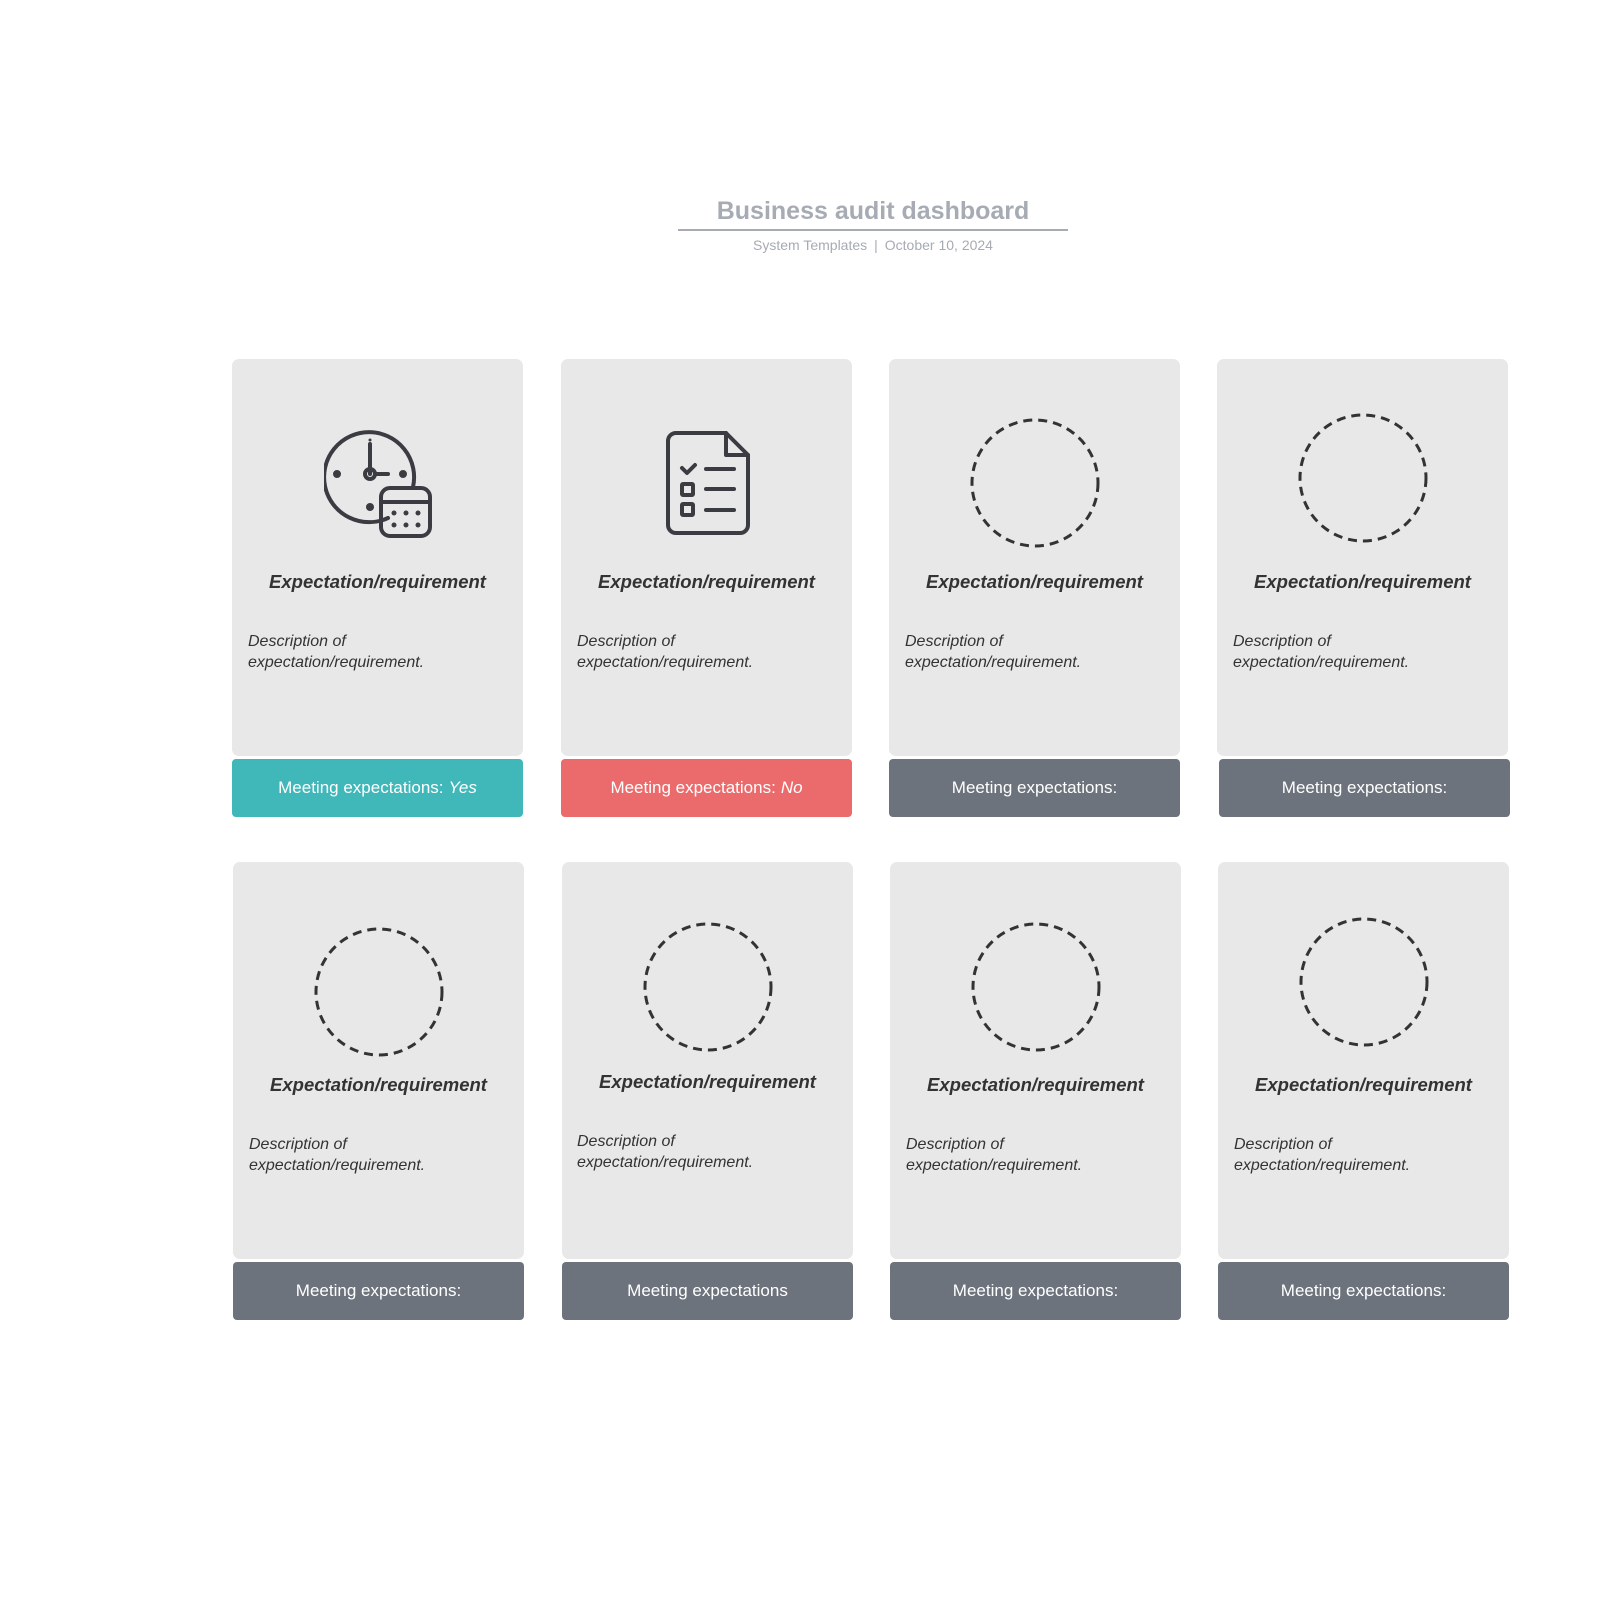 The image size is (1600, 1600). Describe the element at coordinates (462, 787) in the screenshot. I see `status-value: Yes` at that location.